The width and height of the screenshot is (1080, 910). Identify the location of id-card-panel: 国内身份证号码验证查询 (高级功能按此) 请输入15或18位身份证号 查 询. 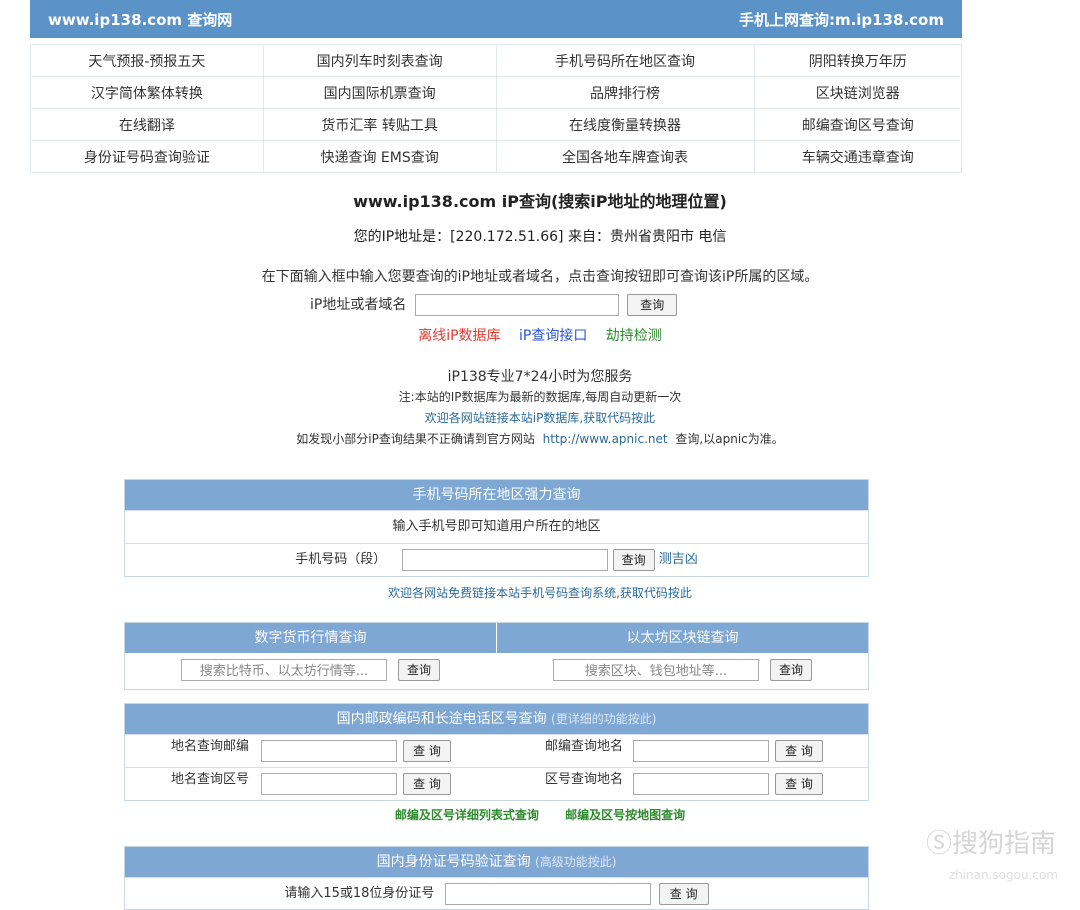
(496, 878).